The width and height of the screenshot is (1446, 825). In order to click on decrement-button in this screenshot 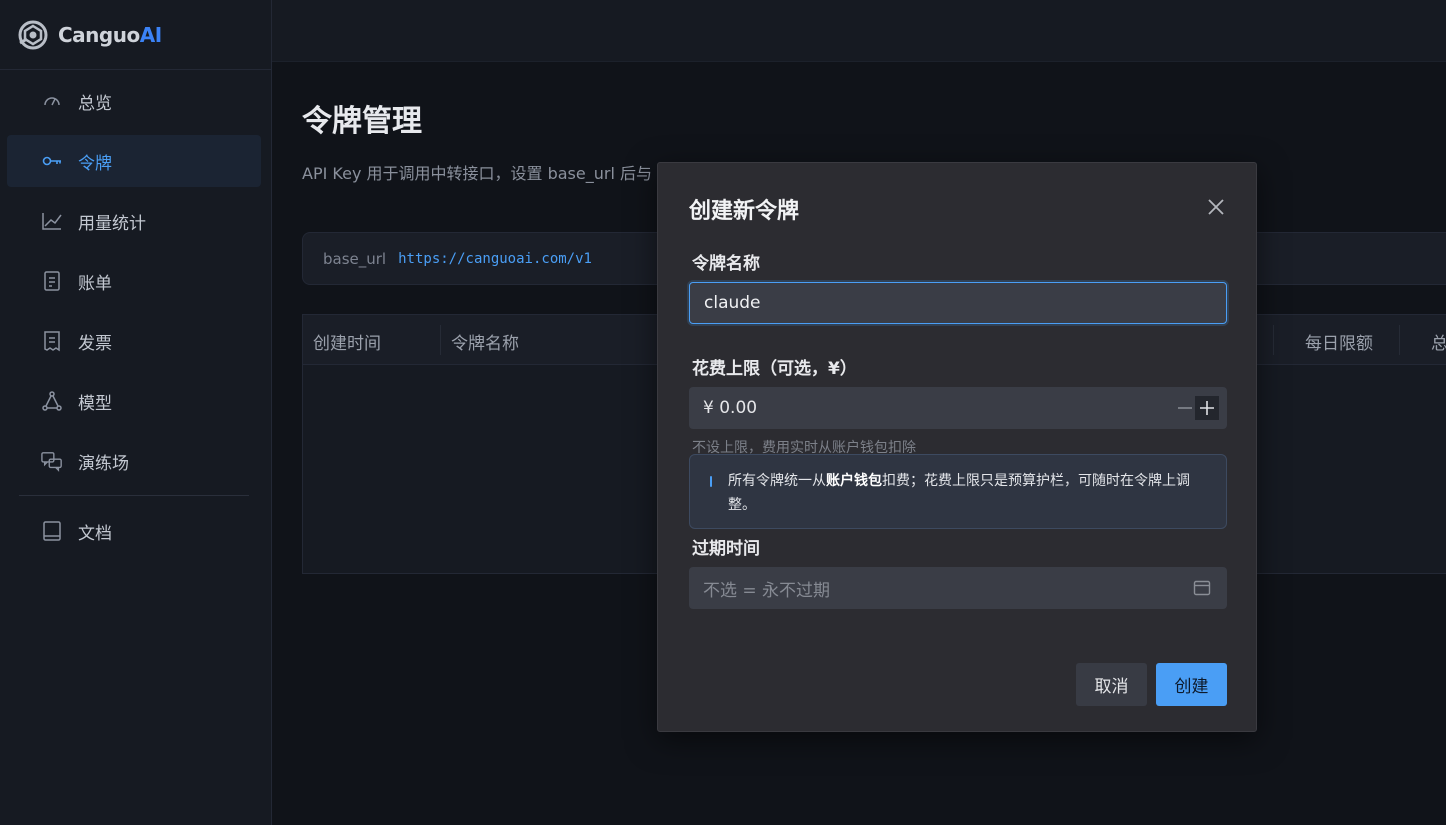, I will do `click(1185, 408)`.